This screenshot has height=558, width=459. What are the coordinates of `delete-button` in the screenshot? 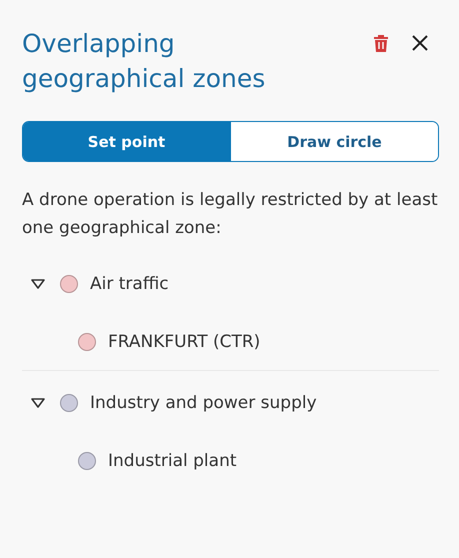 It's located at (381, 43).